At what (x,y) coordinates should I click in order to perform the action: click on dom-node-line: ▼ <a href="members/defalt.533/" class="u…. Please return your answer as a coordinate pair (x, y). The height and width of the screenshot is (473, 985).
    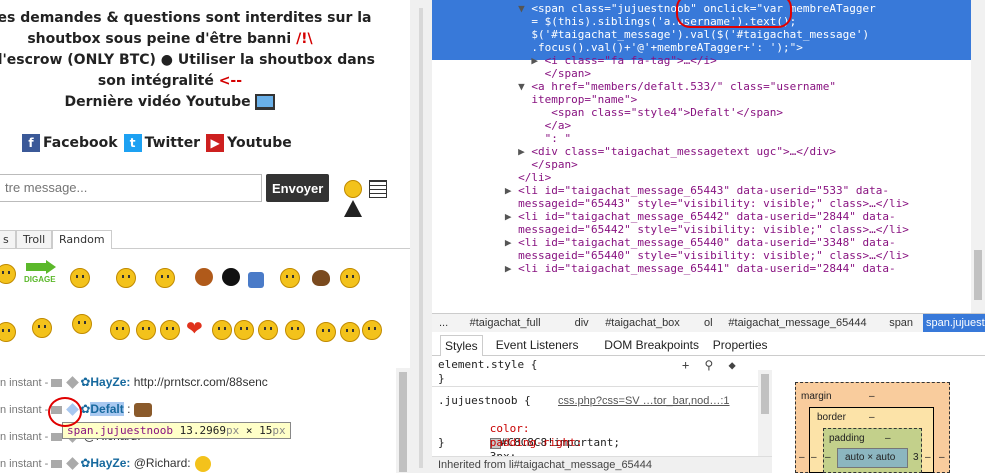
    Looking at the image, I should click on (634, 86).